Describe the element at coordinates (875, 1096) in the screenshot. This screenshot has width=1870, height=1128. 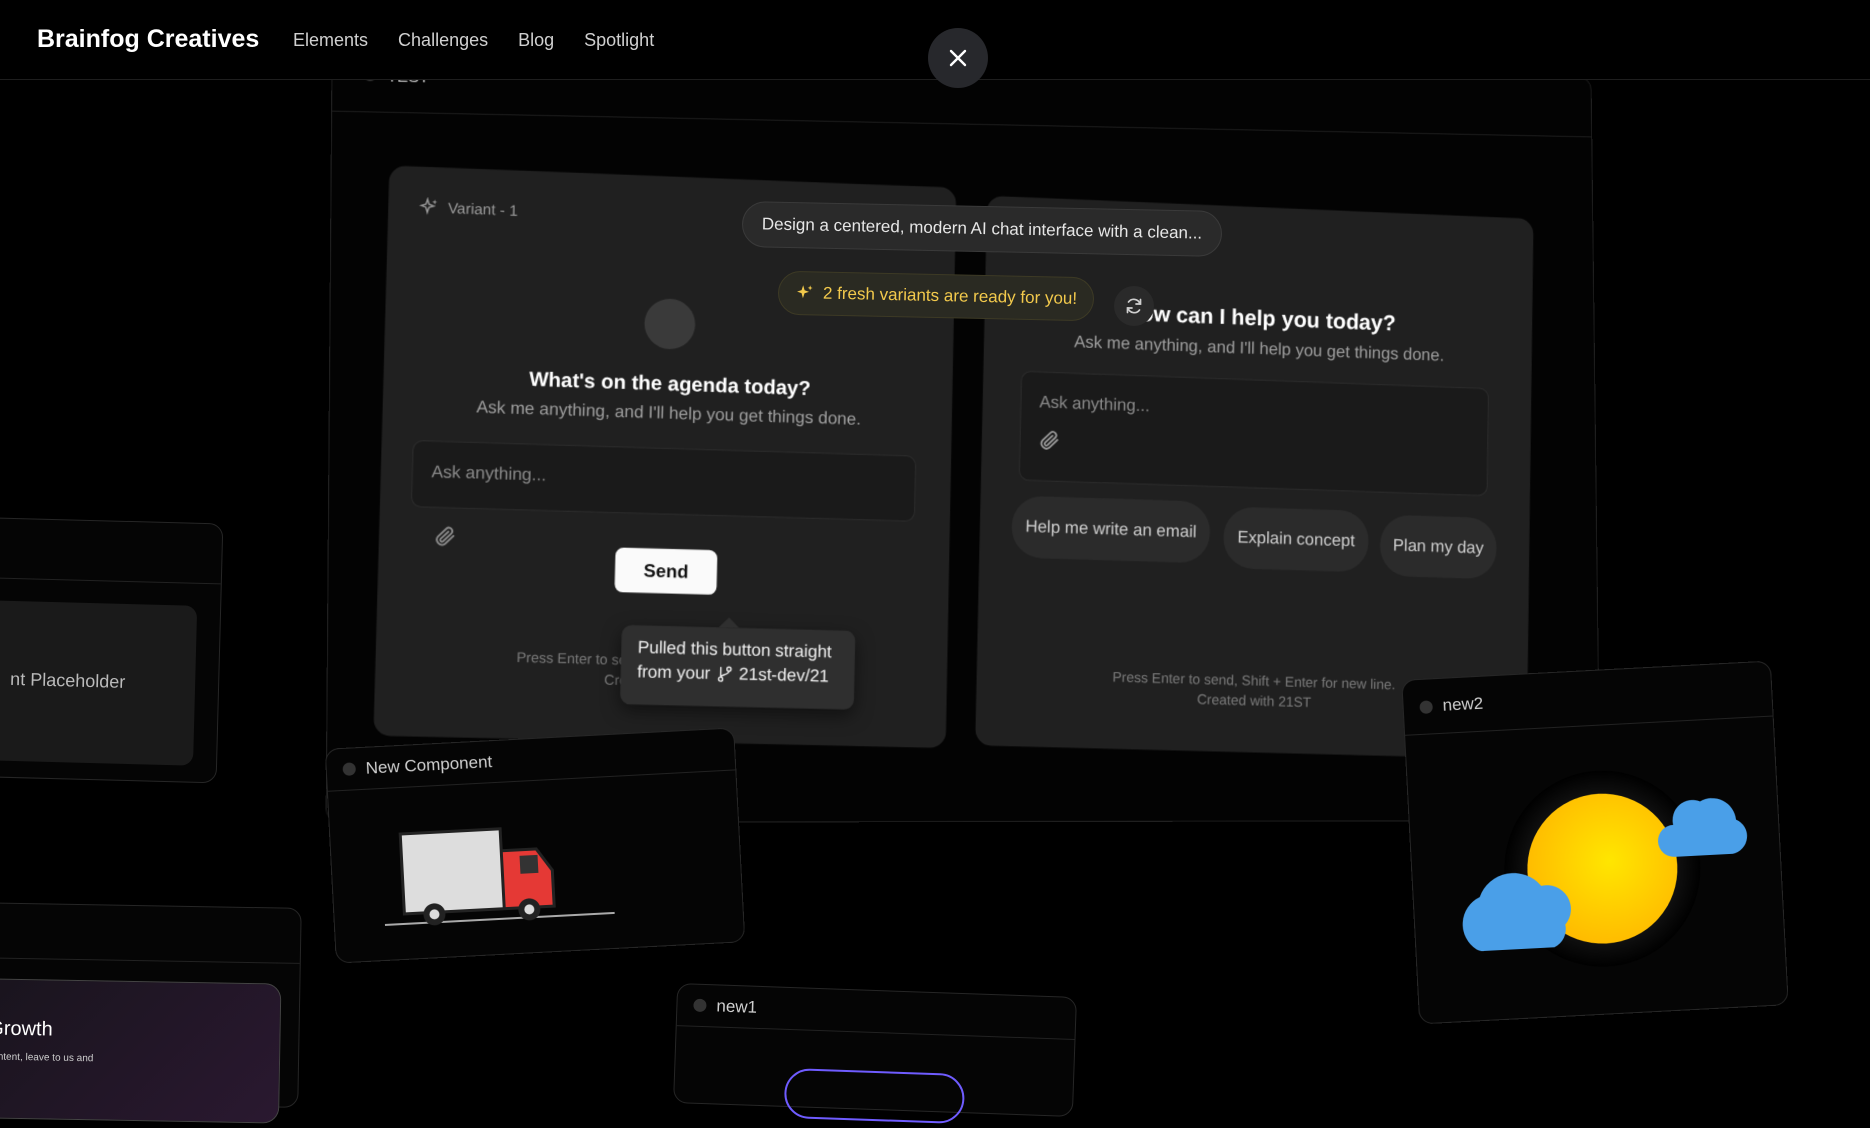
I see `preview-outline` at that location.